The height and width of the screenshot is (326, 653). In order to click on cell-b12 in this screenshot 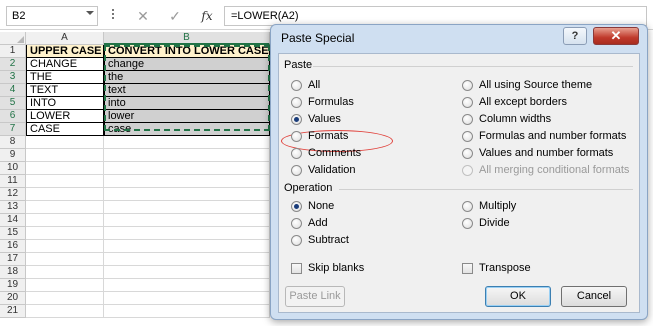, I will do `click(187, 194)`.